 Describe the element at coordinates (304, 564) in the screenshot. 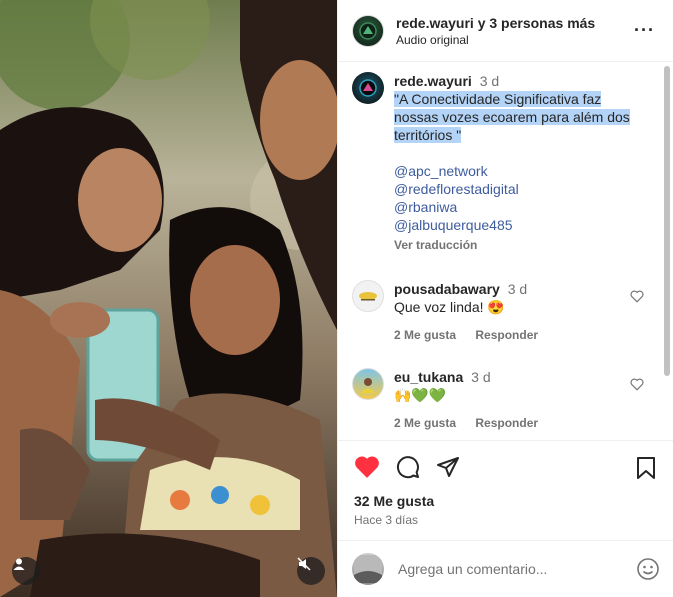

I see `speaker-muted-icon` at that location.